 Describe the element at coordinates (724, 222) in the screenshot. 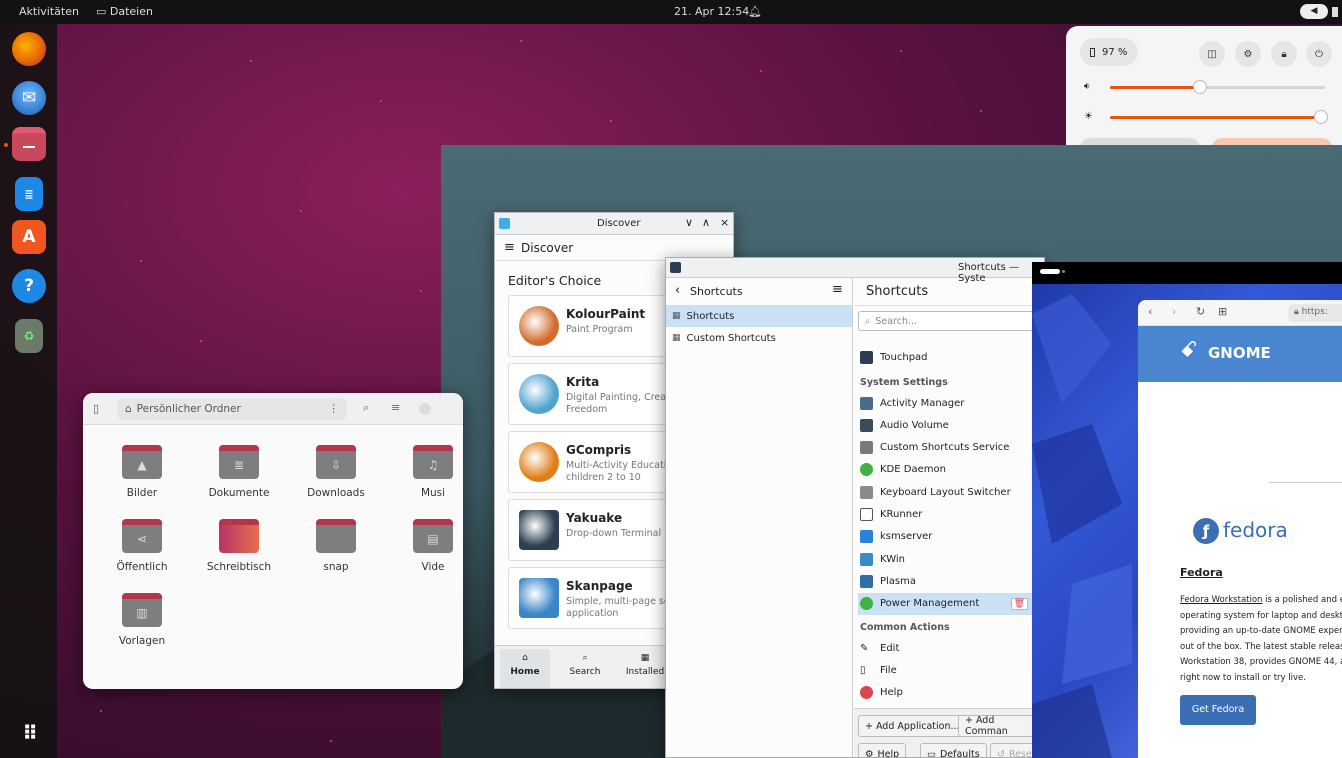

I see `close-icon: ×` at that location.